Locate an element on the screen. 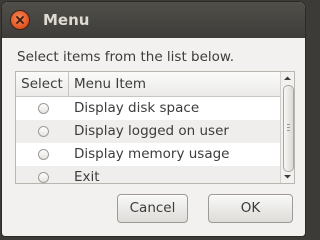 The width and height of the screenshot is (320, 240). list-item: Display disk space is located at coordinates (148, 108).